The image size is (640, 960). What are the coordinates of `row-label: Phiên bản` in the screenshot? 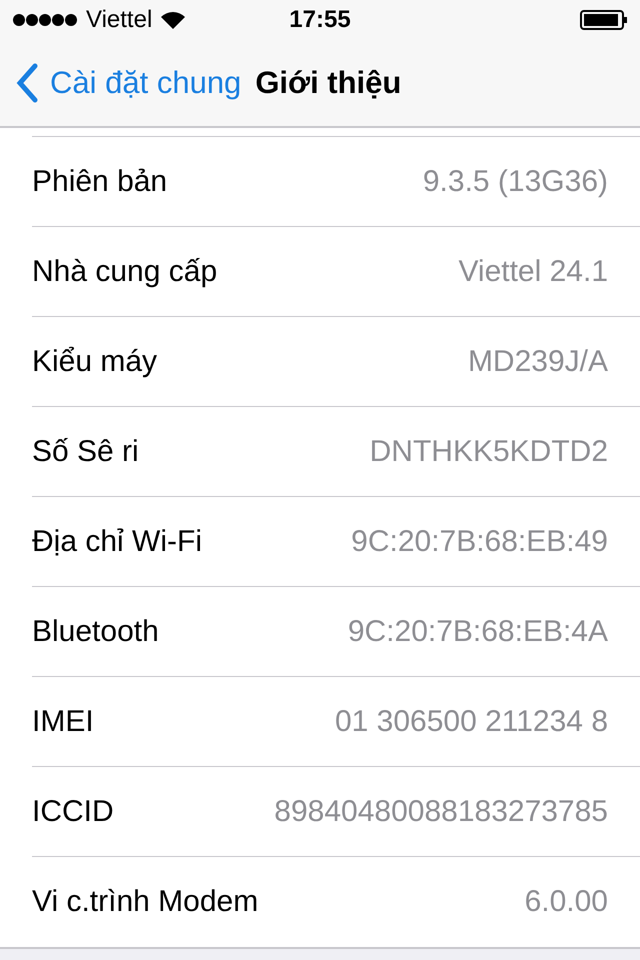 It's located at (100, 181).